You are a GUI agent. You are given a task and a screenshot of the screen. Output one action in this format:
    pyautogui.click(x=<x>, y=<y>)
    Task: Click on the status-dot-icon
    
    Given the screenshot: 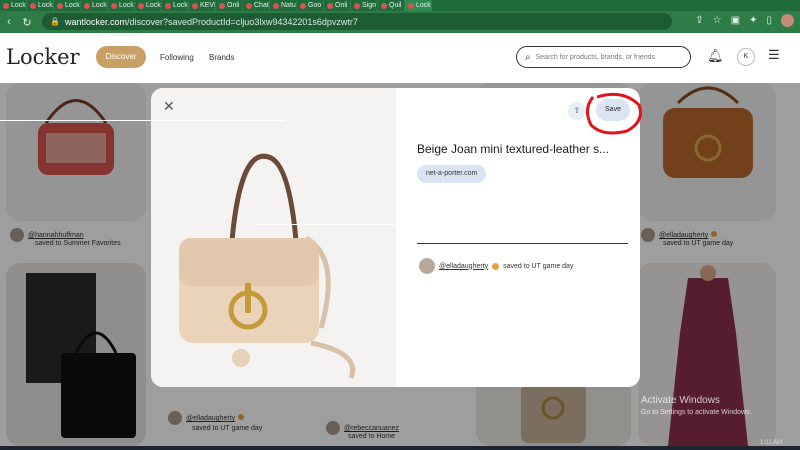 What is the action you would take?
    pyautogui.click(x=496, y=266)
    